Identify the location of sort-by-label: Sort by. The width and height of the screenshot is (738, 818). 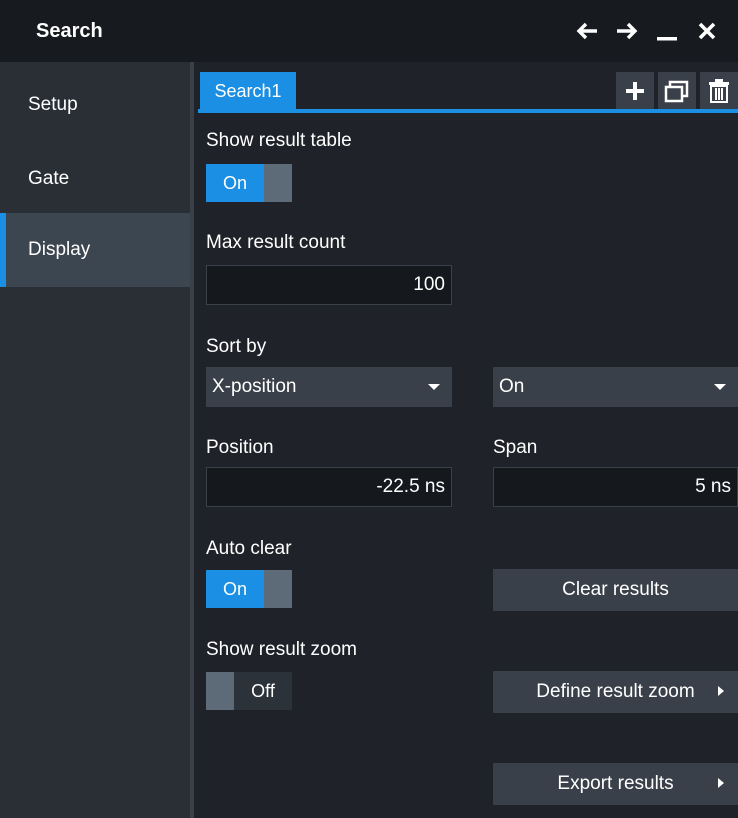
(236, 346).